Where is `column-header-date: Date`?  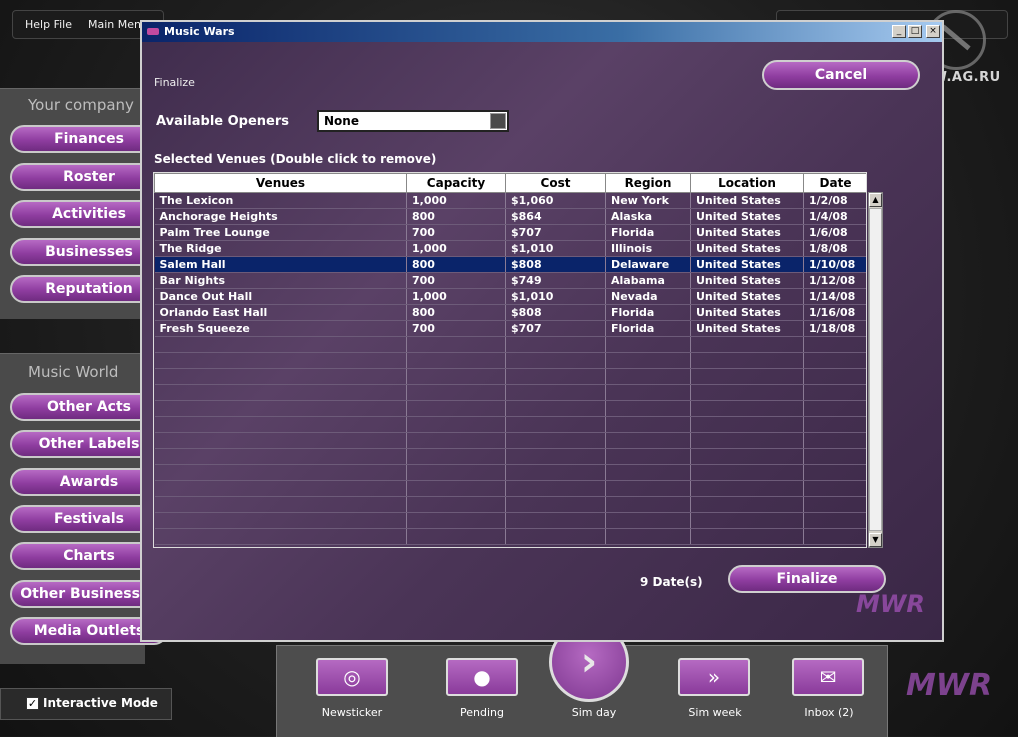 column-header-date: Date is located at coordinates (834, 183).